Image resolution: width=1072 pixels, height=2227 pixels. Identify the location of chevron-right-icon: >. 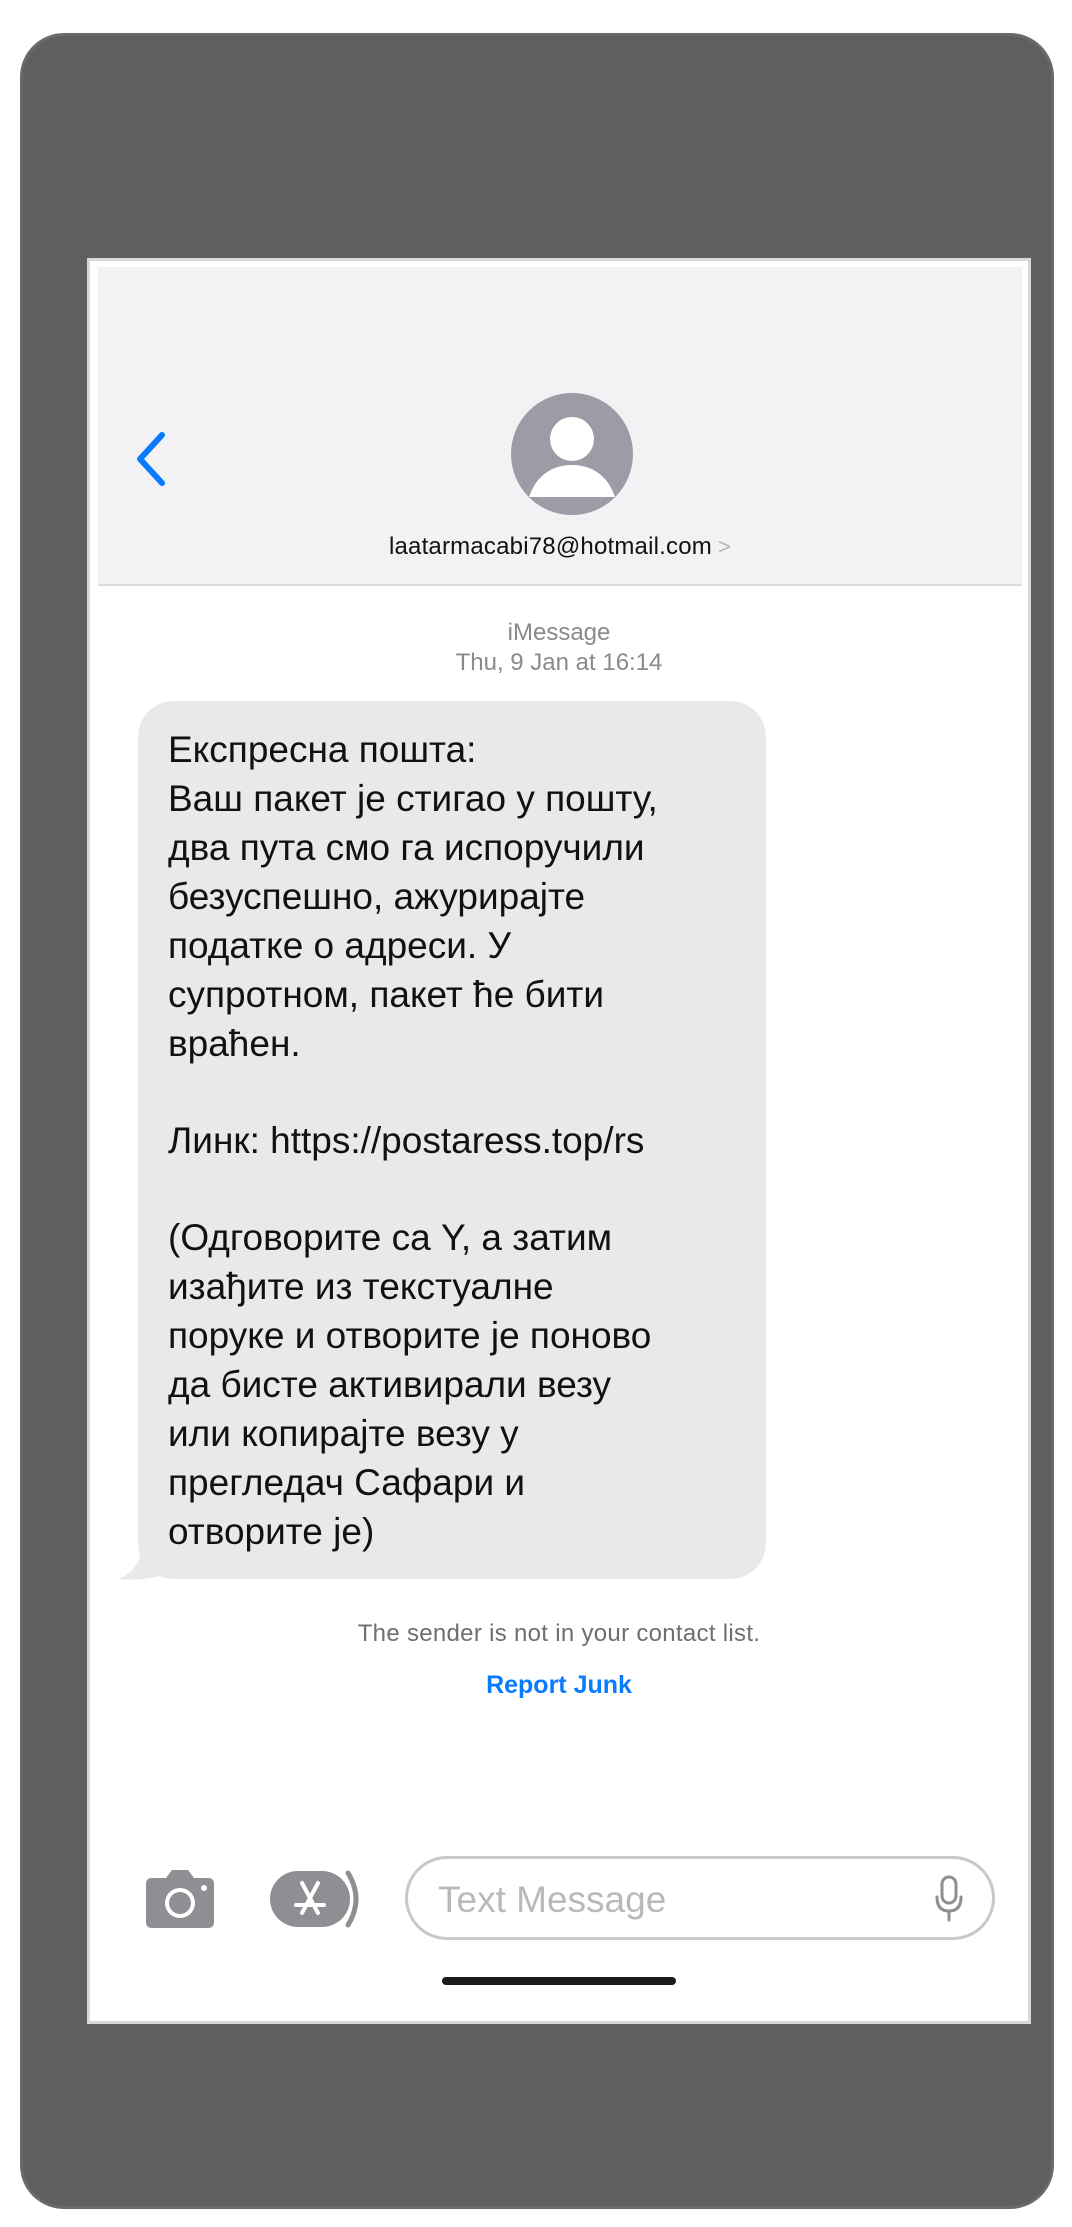
(724, 546).